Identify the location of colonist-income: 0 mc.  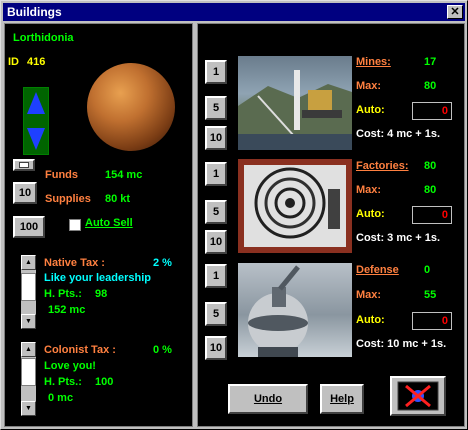
(61, 398).